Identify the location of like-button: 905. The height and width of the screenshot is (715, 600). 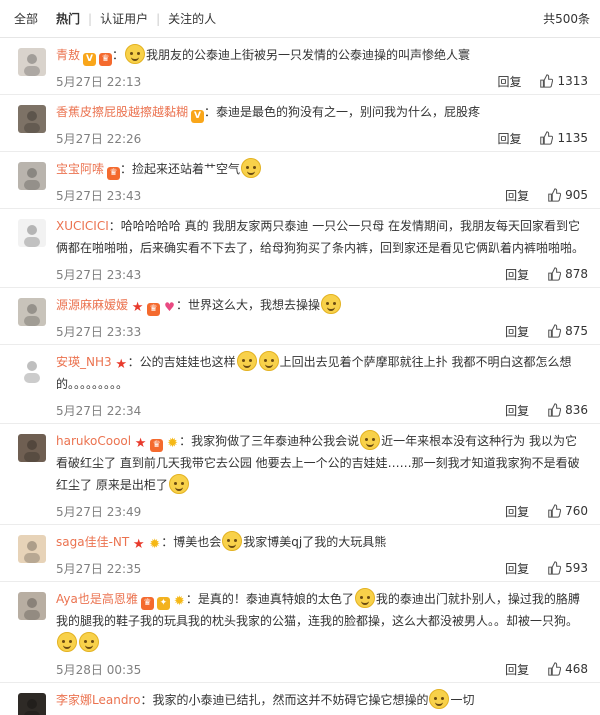
(567, 195).